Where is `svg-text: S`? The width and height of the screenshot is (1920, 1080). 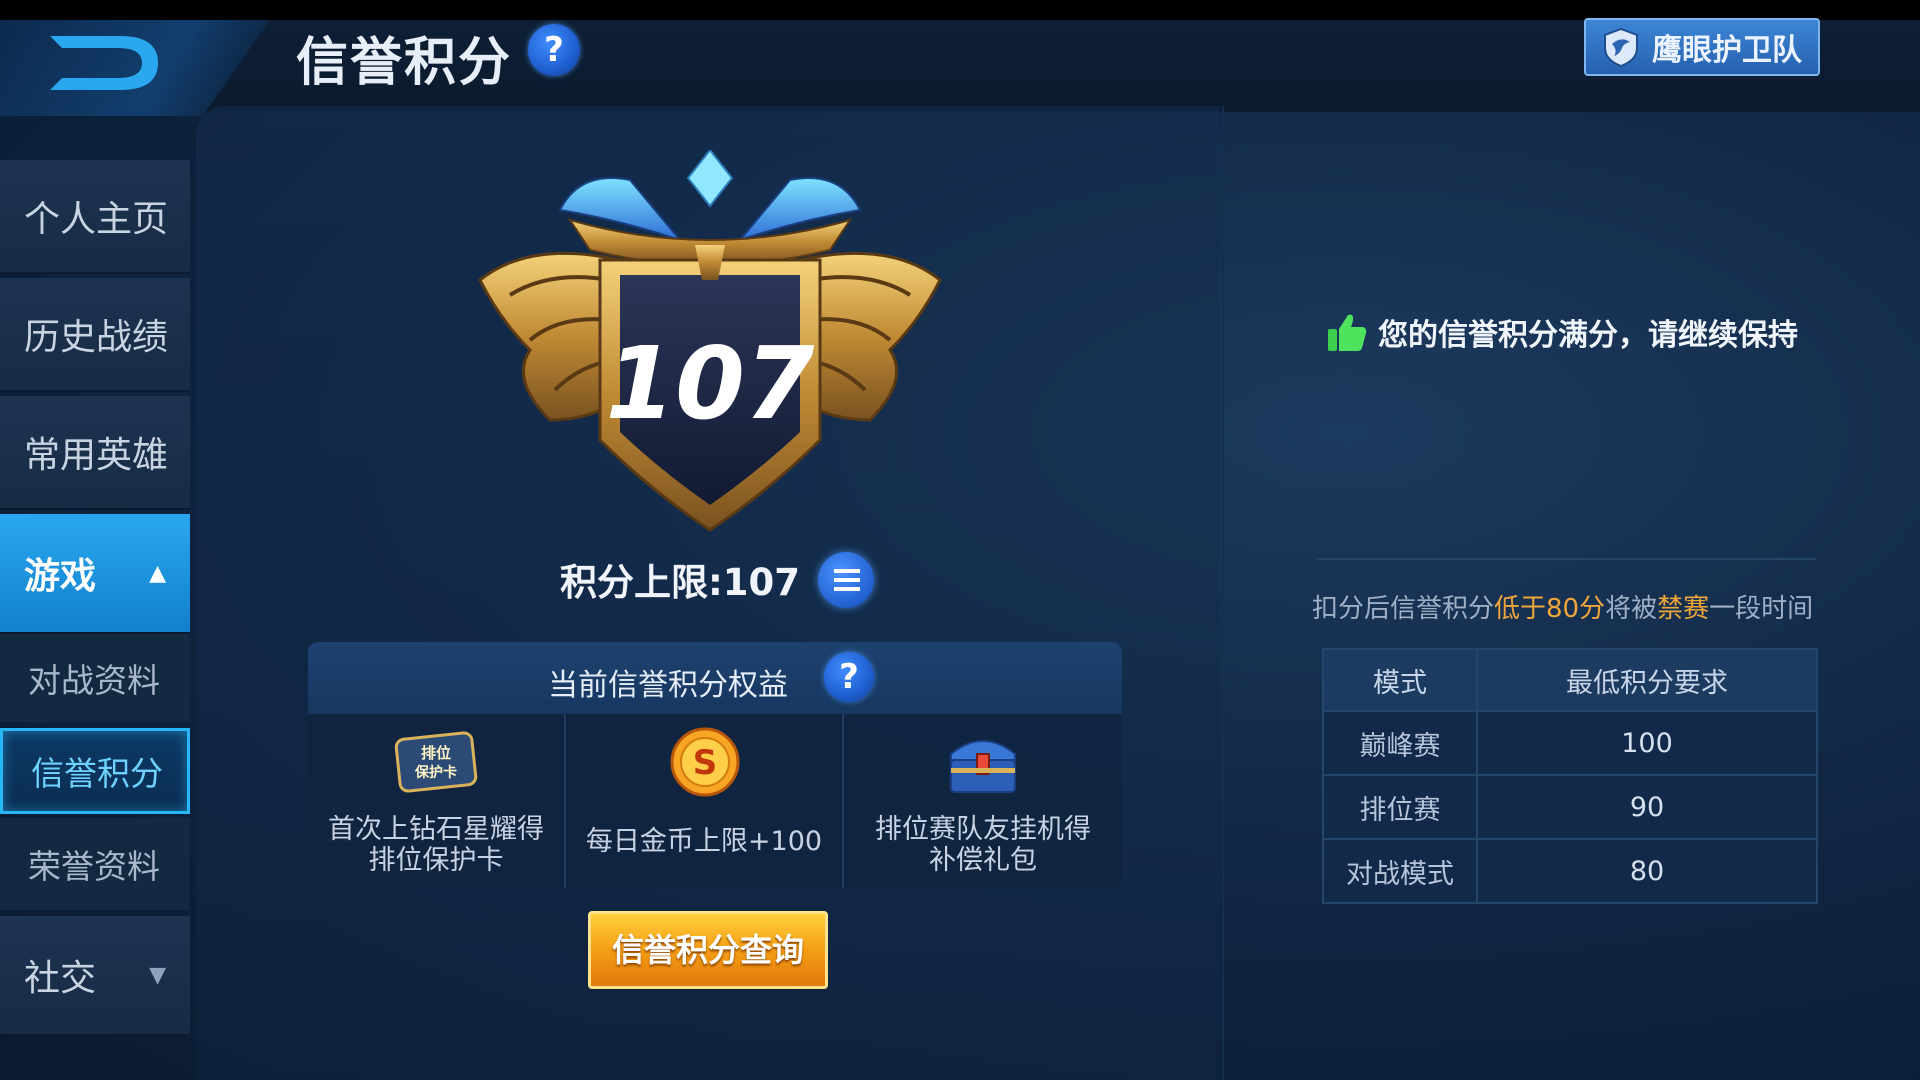 svg-text: S is located at coordinates (705, 763).